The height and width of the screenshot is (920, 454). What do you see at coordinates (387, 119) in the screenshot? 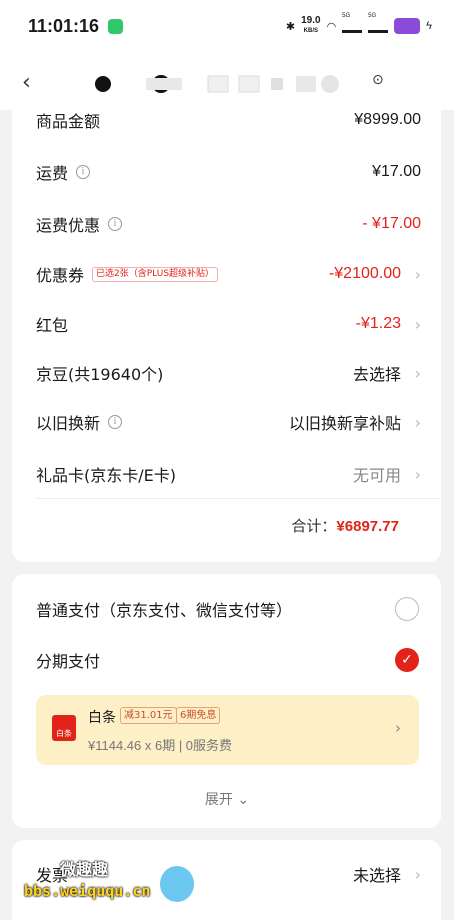
I see `goods-amount-value: ¥8999.00` at bounding box center [387, 119].